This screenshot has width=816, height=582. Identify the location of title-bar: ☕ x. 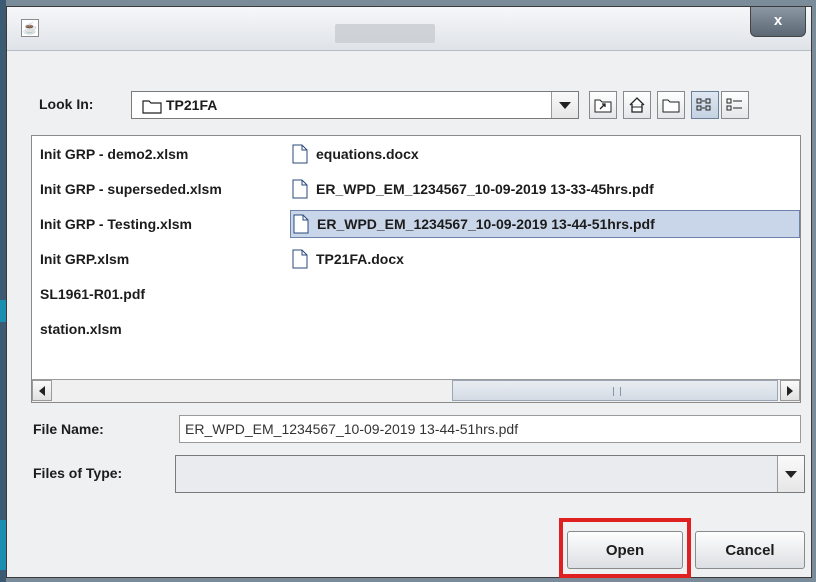
(409, 29).